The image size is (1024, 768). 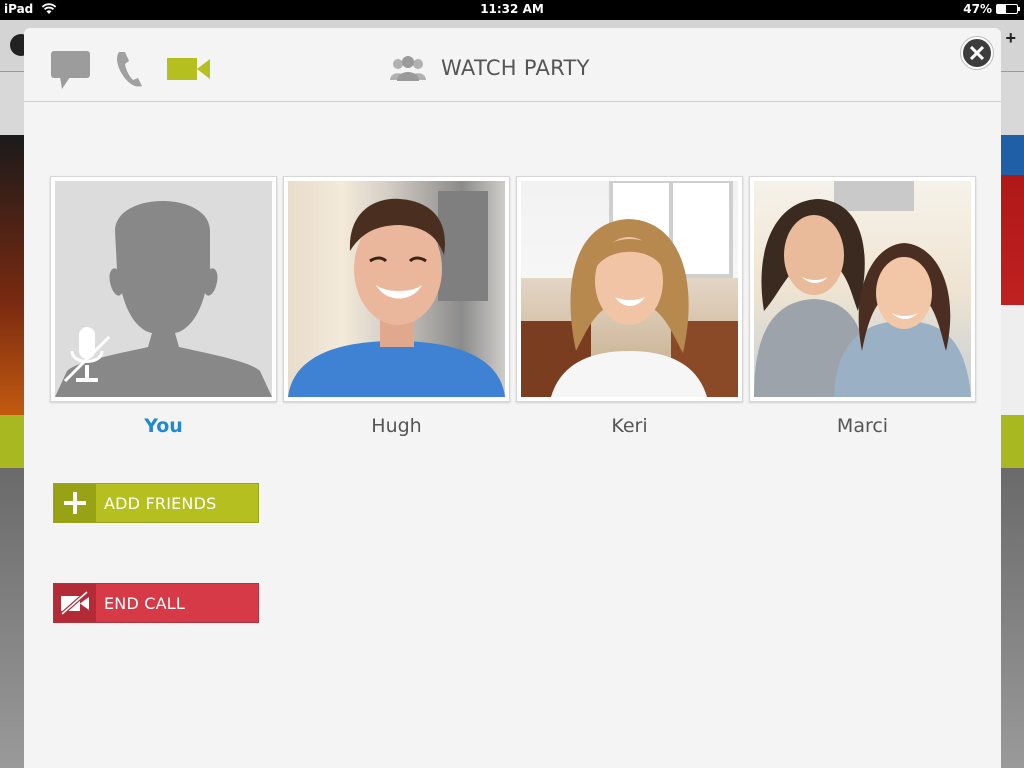 I want to click on video-feed-you, so click(x=163, y=289).